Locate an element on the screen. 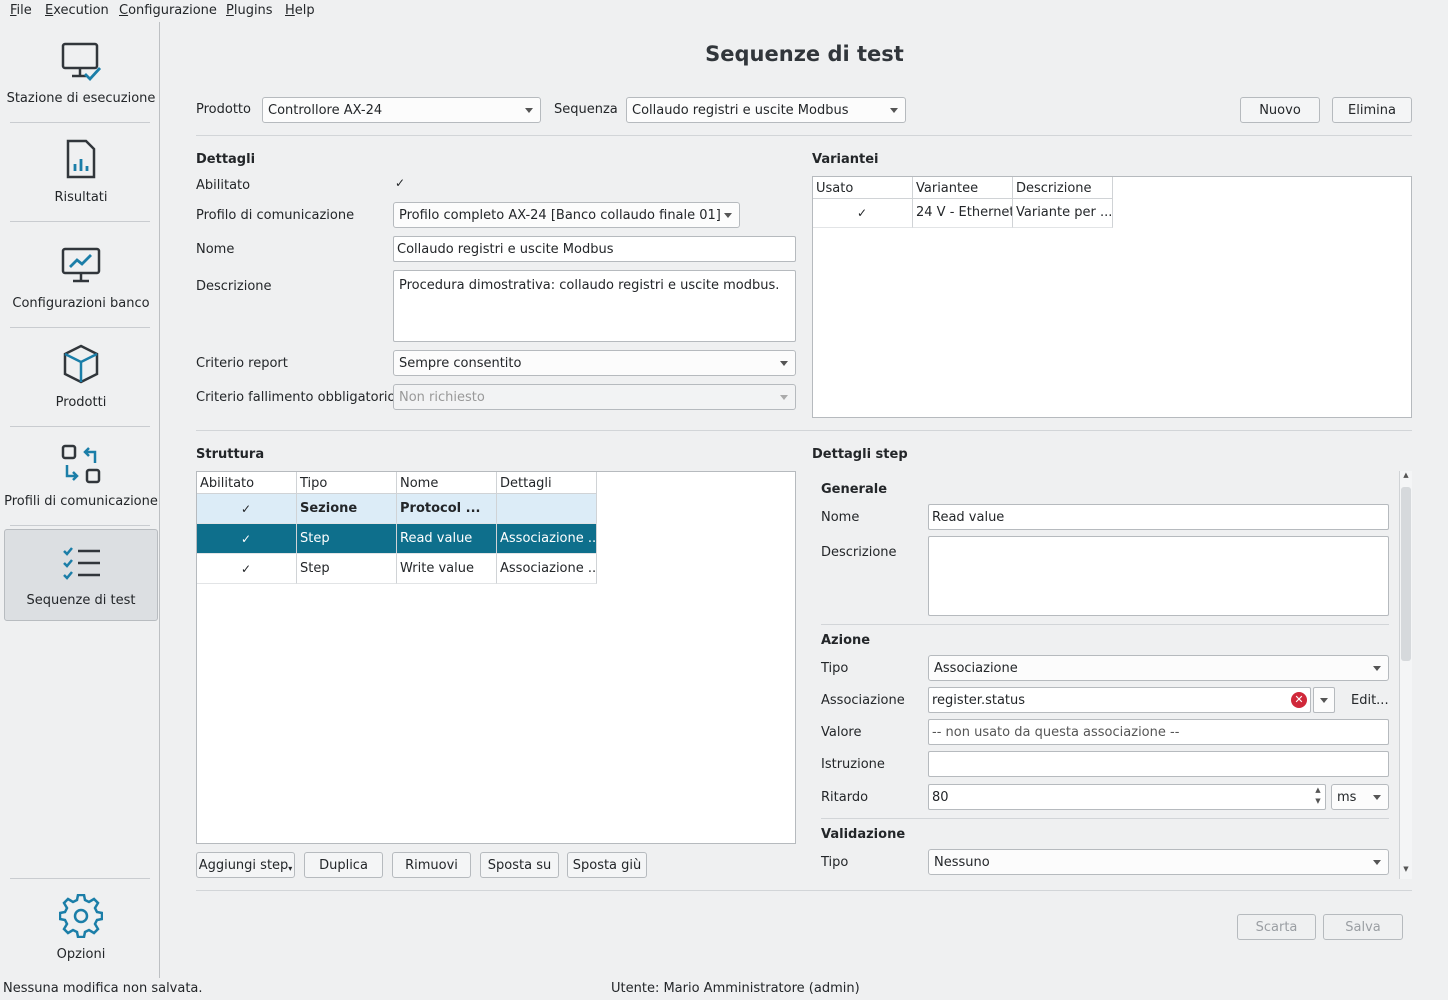 This screenshot has width=1448, height=1000. sidebar-item-stazione: Stazione di esecuzione is located at coordinates (81, 72).